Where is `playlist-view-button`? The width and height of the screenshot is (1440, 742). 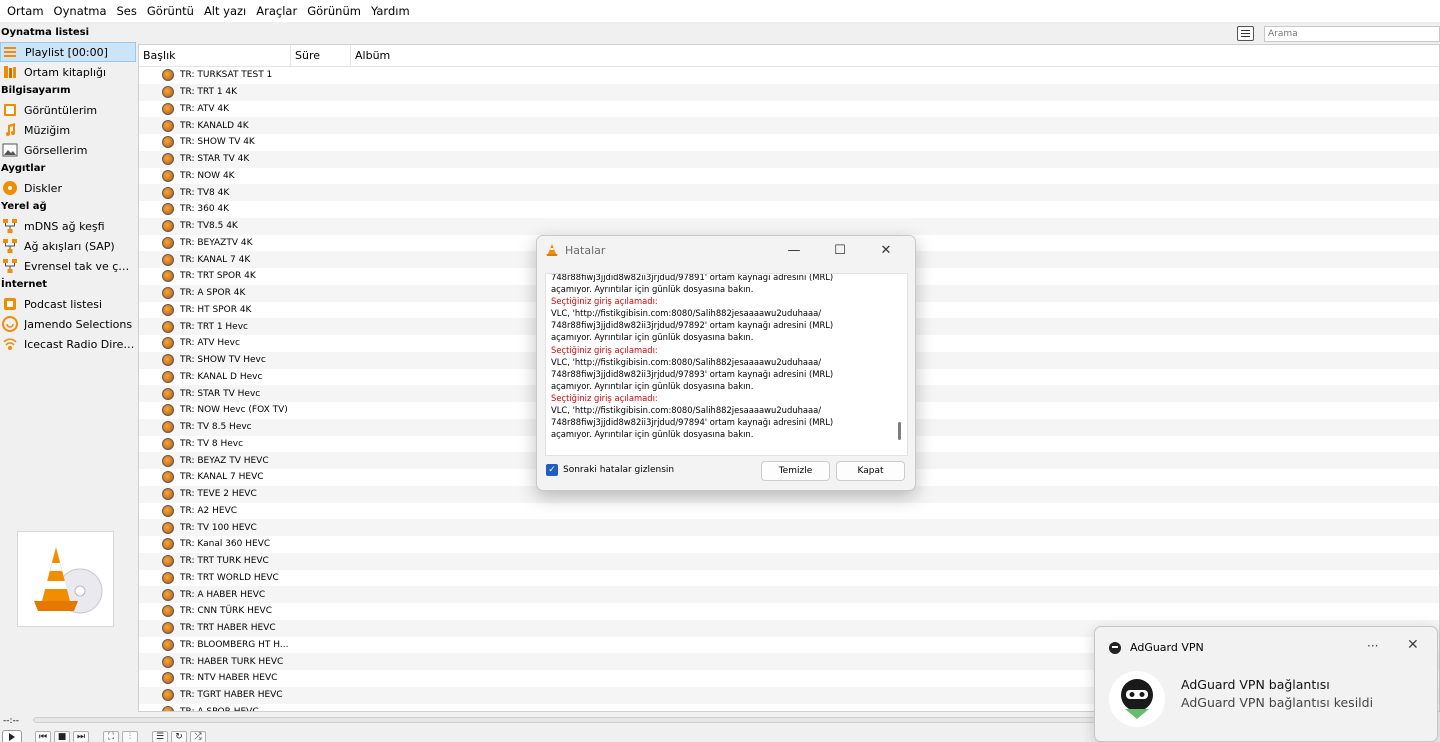
playlist-view-button is located at coordinates (1245, 33).